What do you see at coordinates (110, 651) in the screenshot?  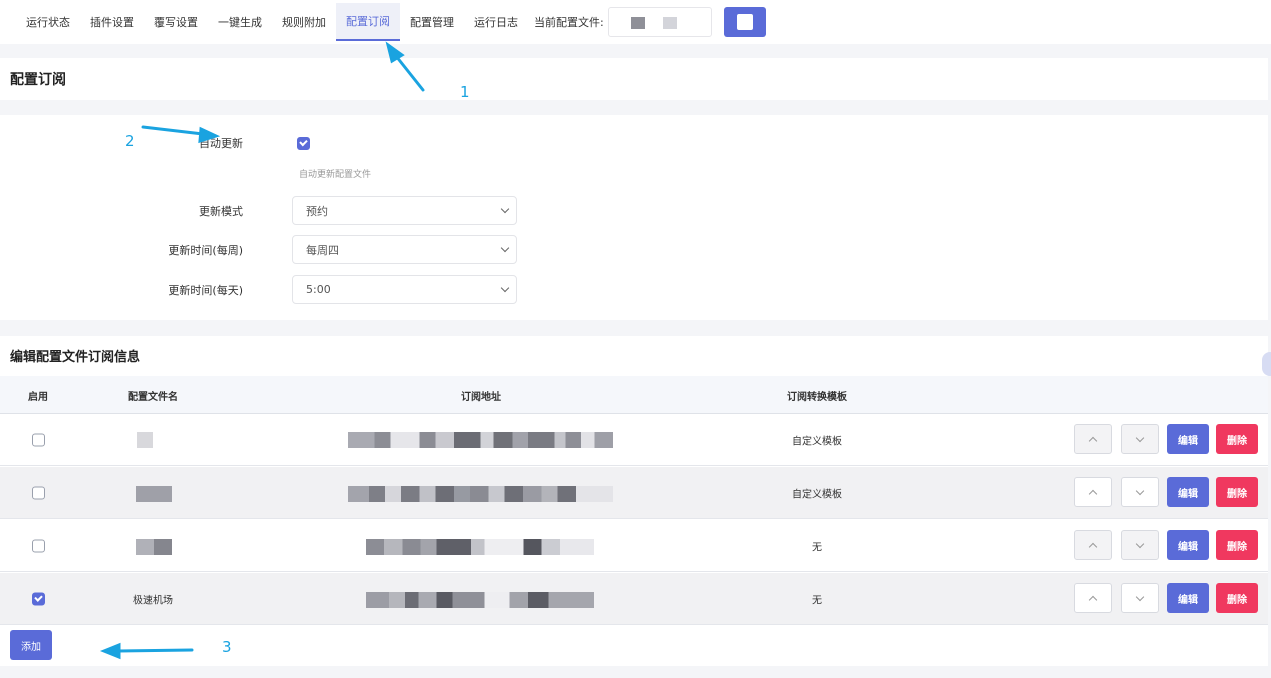 I see `arrow-3-head` at bounding box center [110, 651].